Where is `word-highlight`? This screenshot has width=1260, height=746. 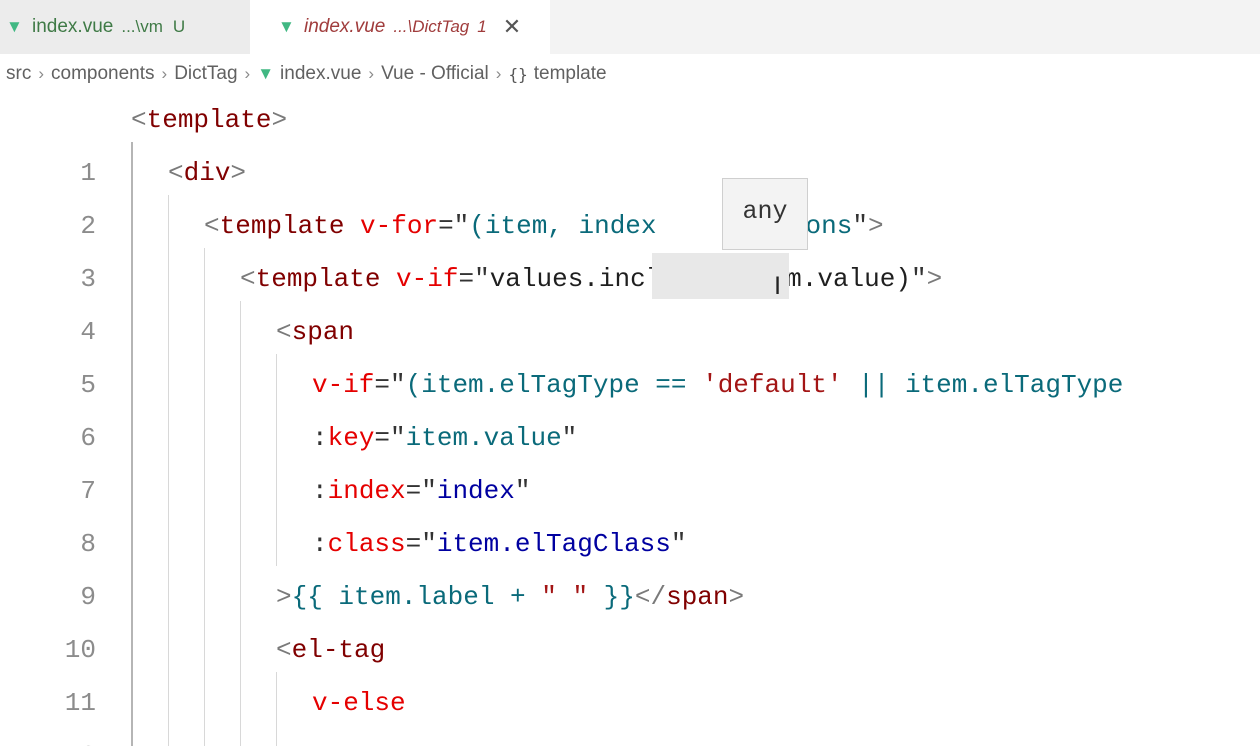
word-highlight is located at coordinates (720, 276).